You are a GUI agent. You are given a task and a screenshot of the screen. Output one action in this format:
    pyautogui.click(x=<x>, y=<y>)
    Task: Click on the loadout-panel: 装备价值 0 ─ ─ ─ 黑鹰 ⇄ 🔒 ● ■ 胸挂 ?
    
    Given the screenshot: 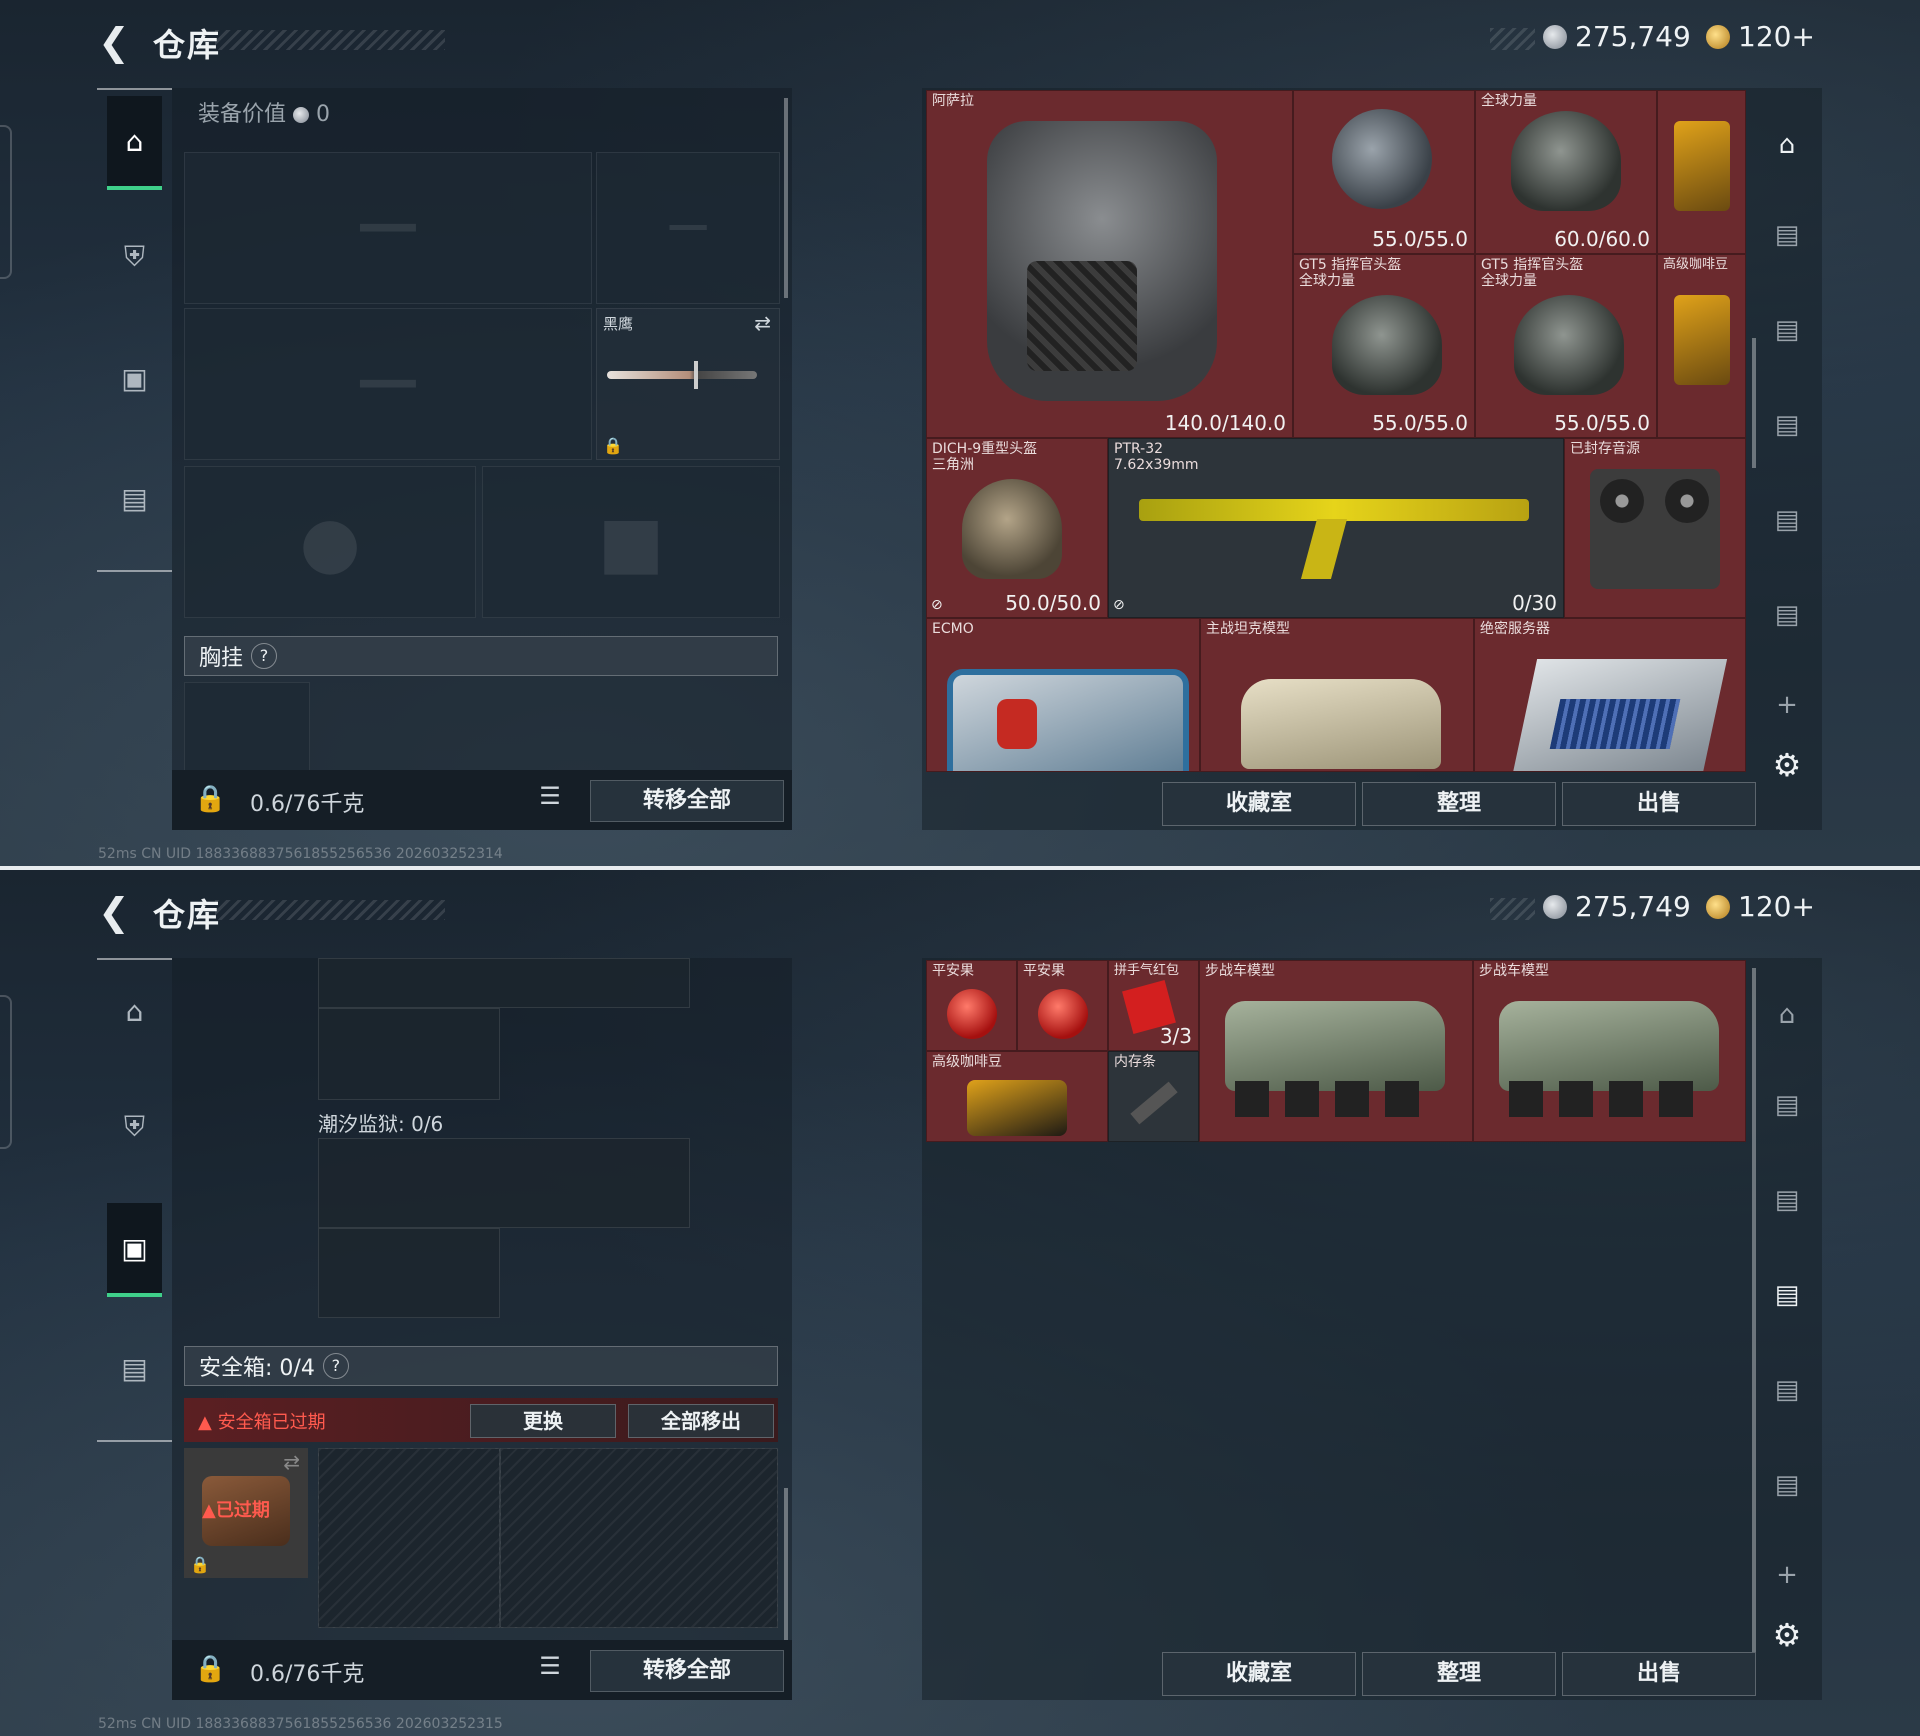 What is the action you would take?
    pyautogui.click(x=482, y=459)
    